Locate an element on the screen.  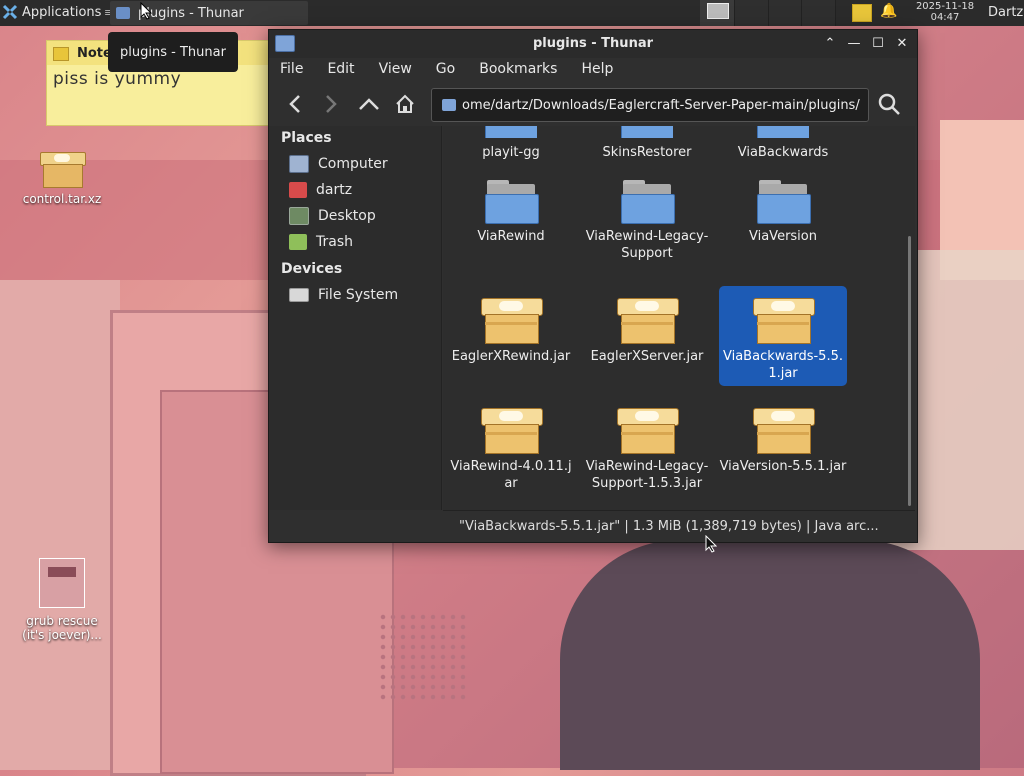
window-title: plugins - Thunar is located at coordinates (593, 43).